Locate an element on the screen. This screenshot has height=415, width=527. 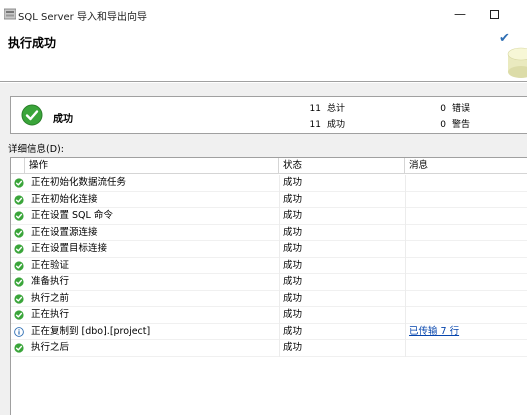
column-header-message: 消息 is located at coordinates (466, 166).